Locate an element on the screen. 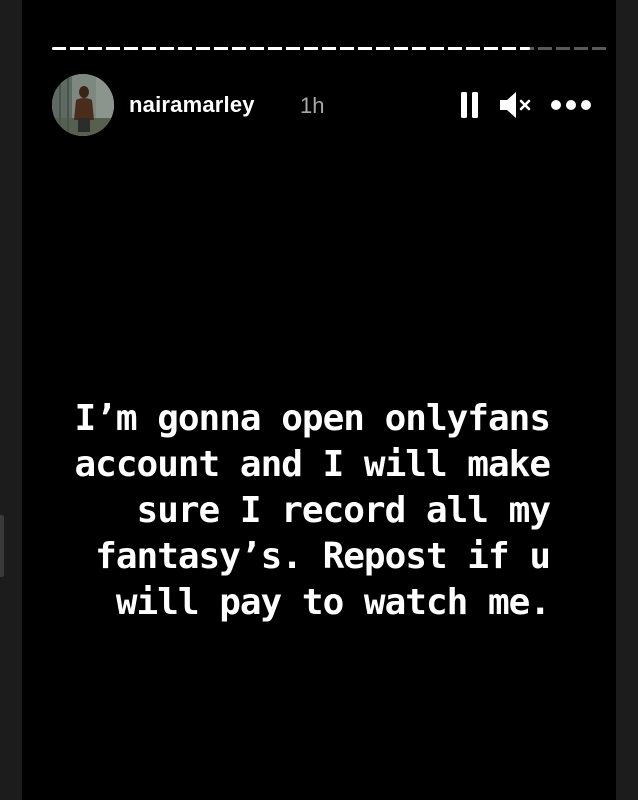 This screenshot has height=800, width=638. muted-speaker-icon is located at coordinates (515, 105).